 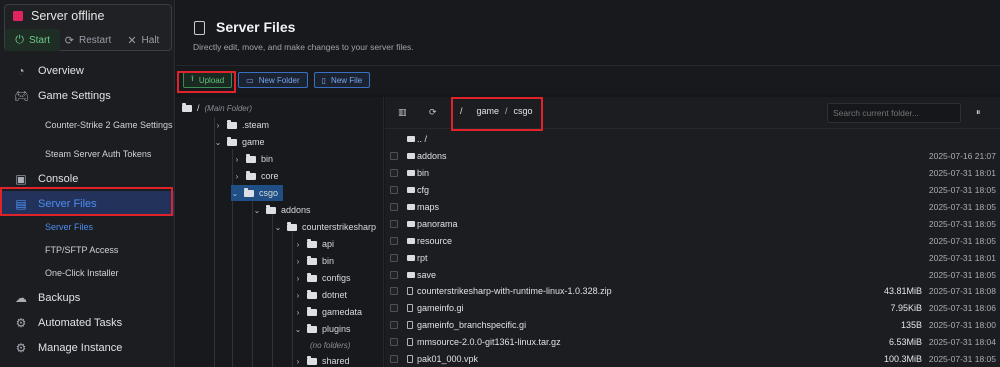 What do you see at coordinates (239, 142) in the screenshot?
I see `tree-node-game: ⌄ game` at bounding box center [239, 142].